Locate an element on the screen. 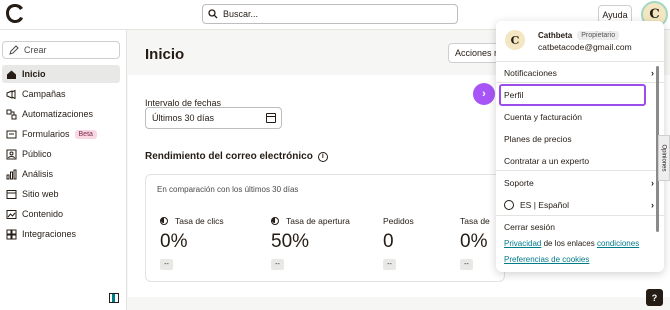 This screenshot has height=310, width=670. feedback-tab-label: Opiniones is located at coordinates (664, 158).